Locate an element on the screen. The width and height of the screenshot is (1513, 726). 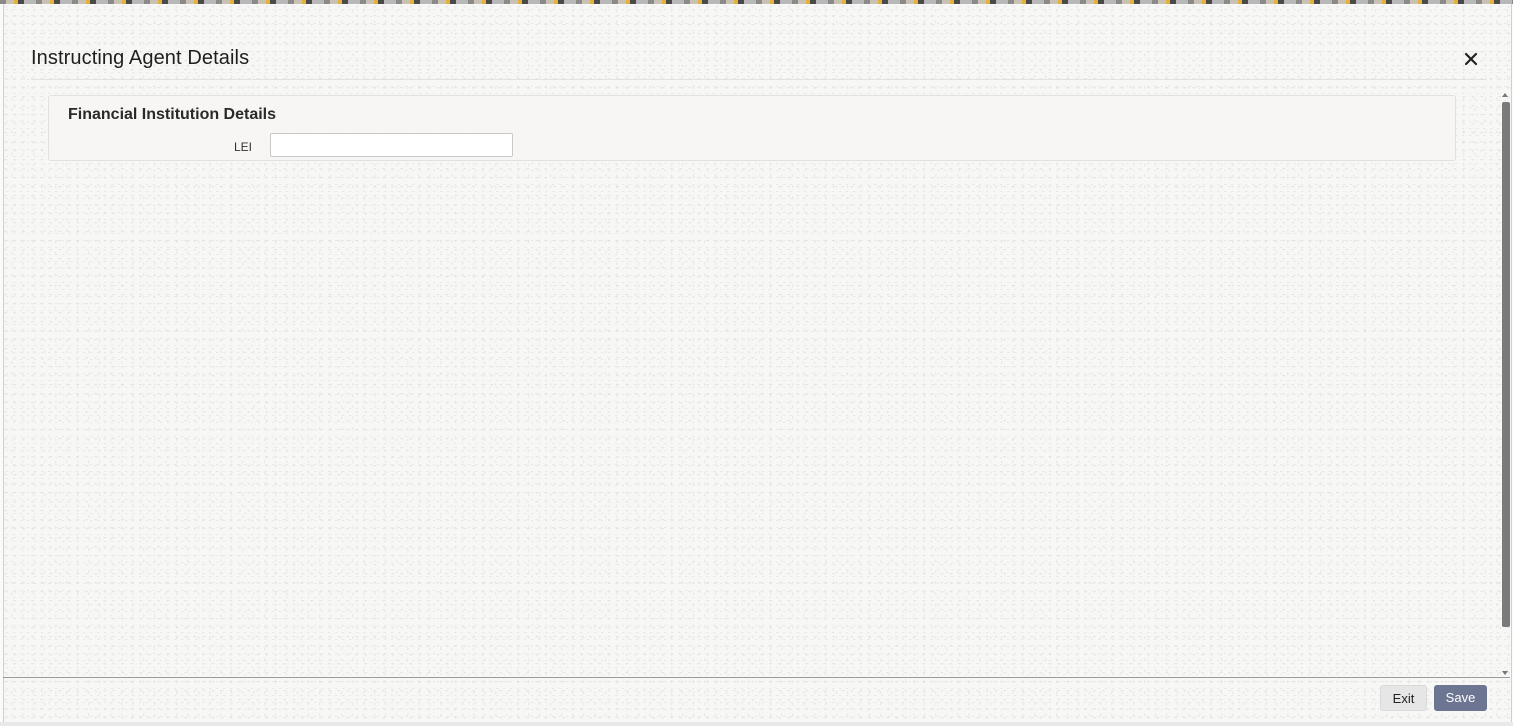
scroll-up-arrow-icon is located at coordinates (1505, 95).